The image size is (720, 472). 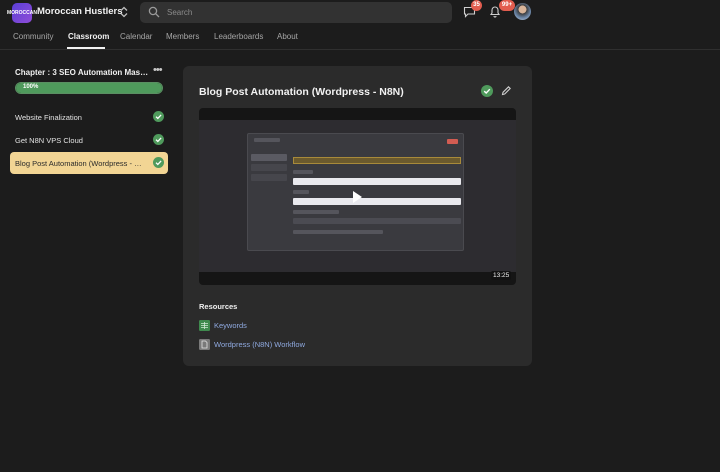 What do you see at coordinates (238, 36) in the screenshot?
I see `tab-leaderboards: Leaderboards` at bounding box center [238, 36].